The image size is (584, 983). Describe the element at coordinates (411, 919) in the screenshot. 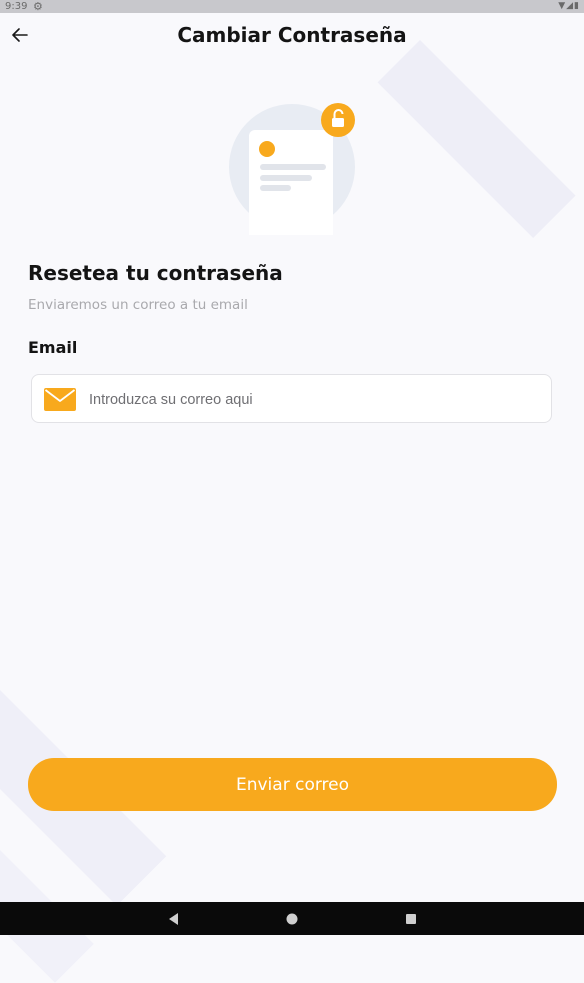

I see `nav-recents-icon` at that location.